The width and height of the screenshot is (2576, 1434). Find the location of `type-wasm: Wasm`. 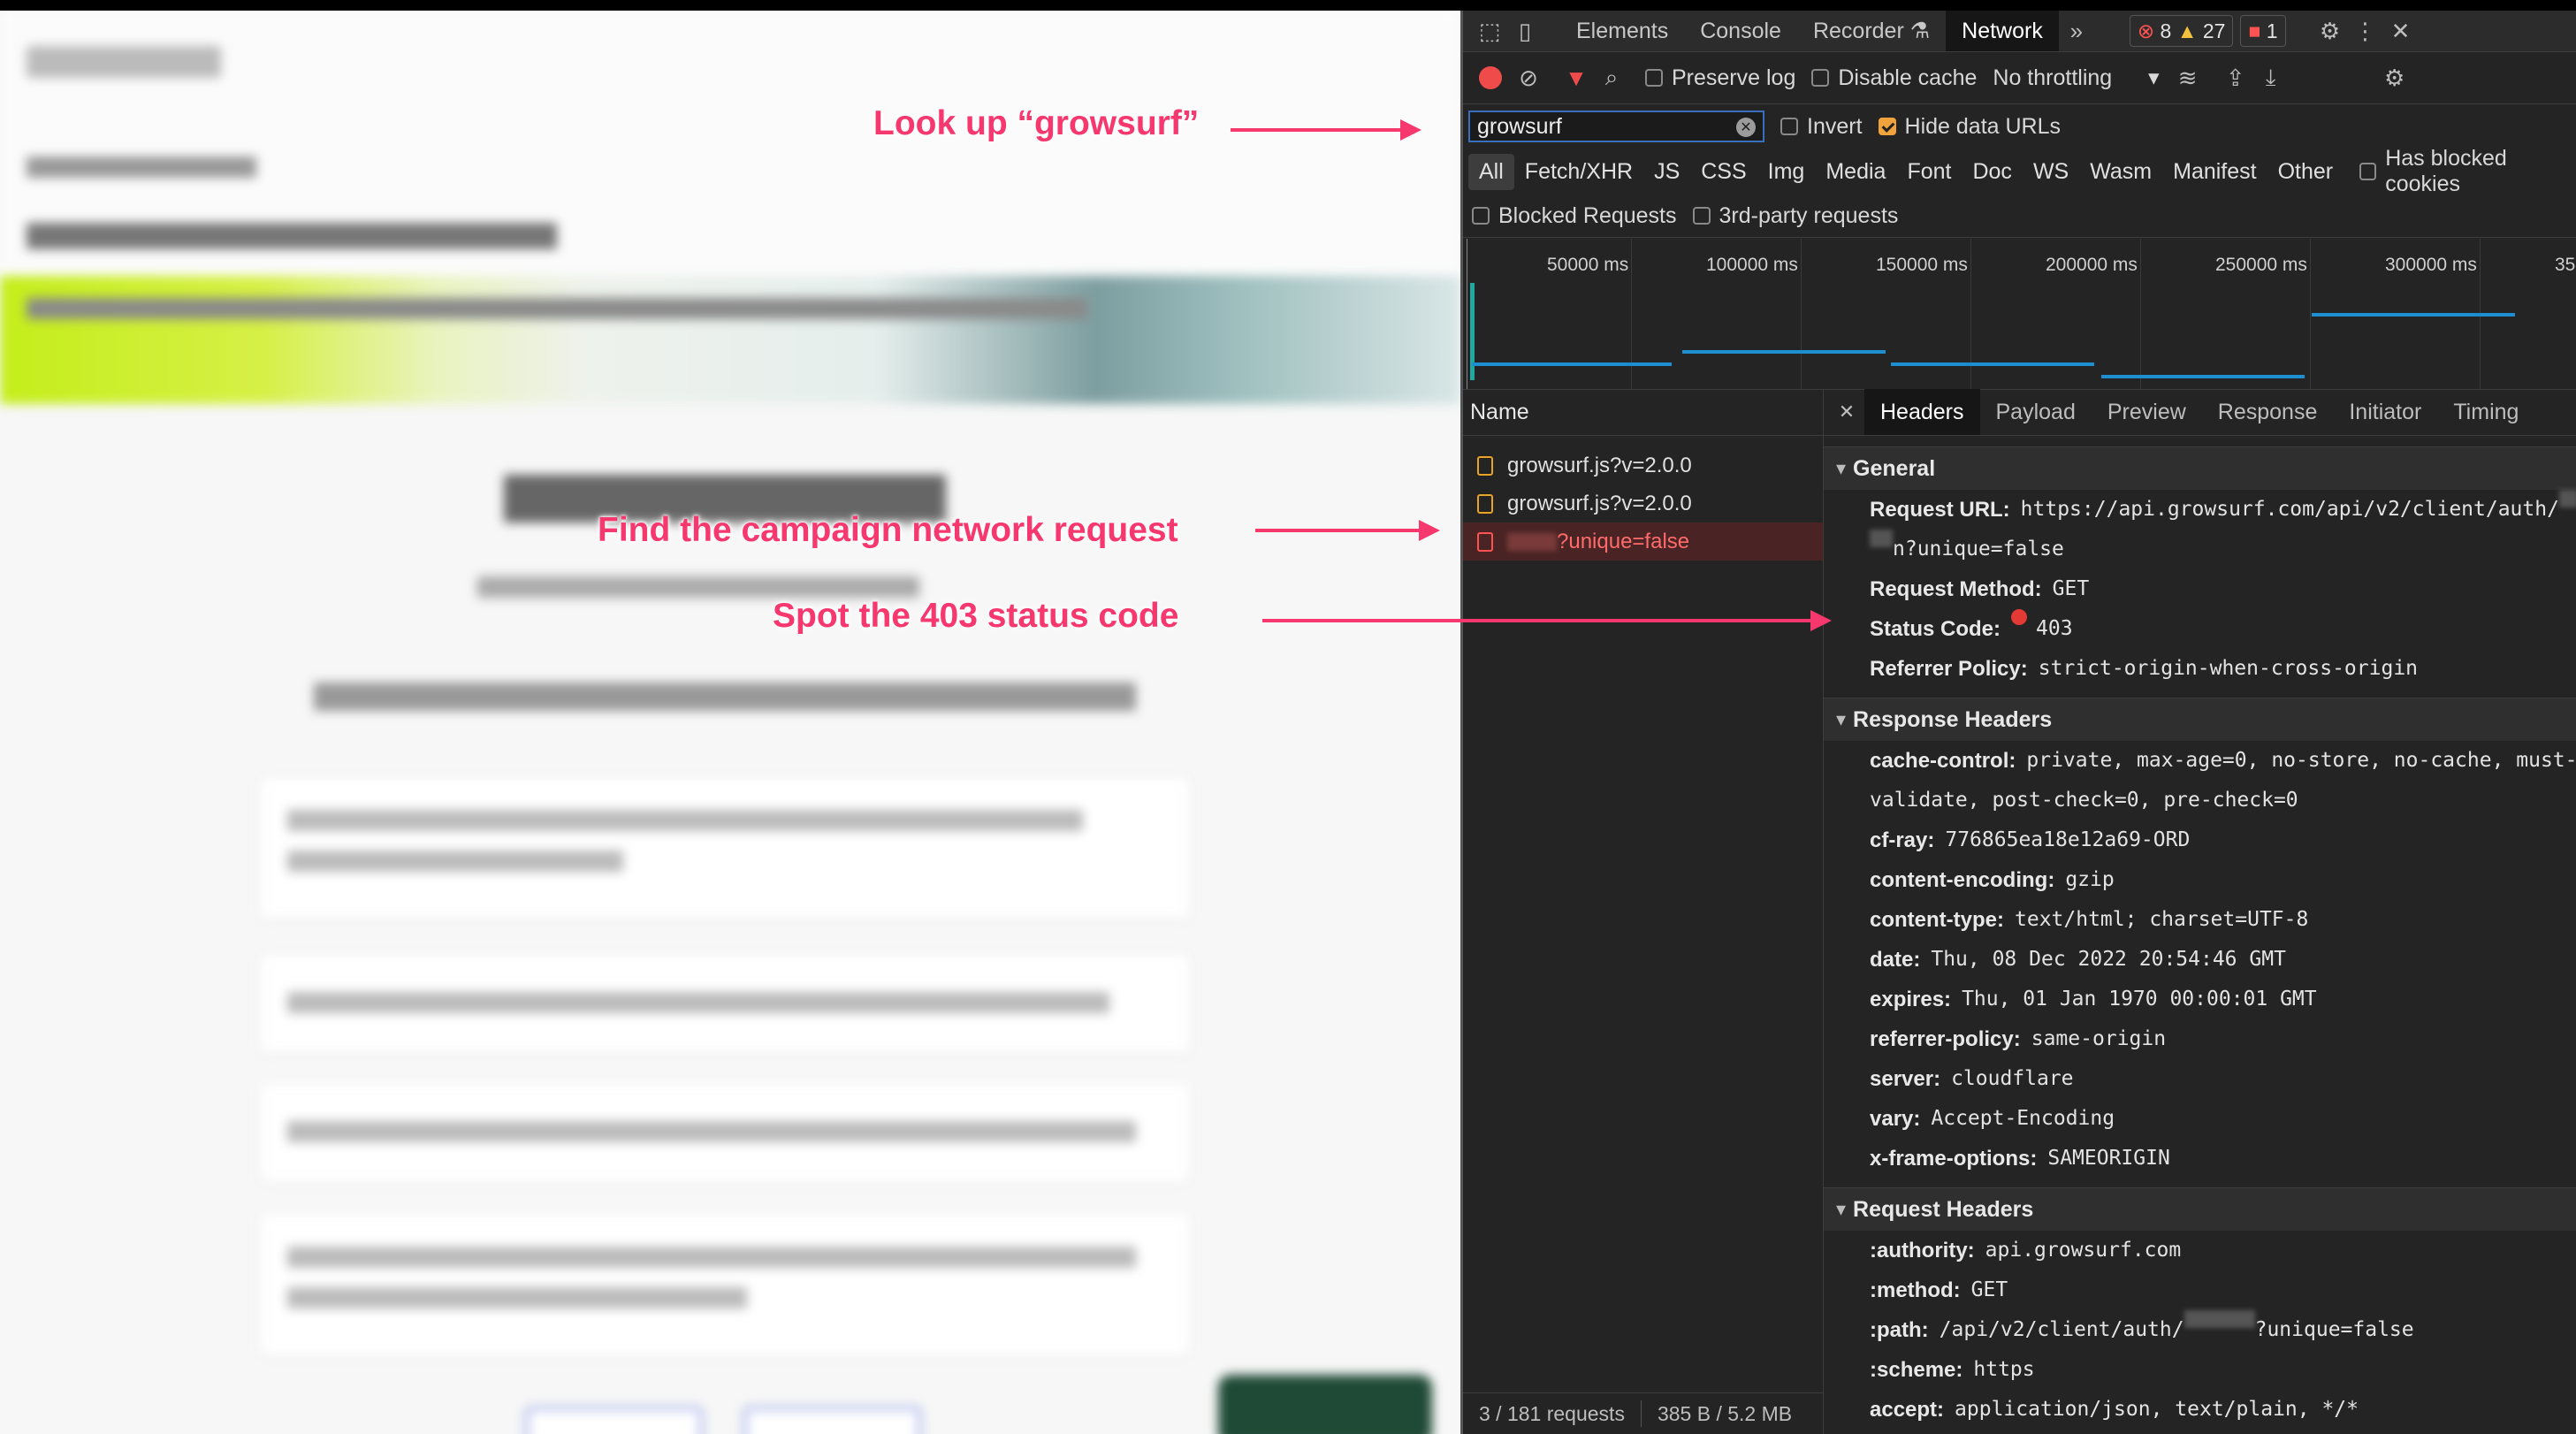

type-wasm: Wasm is located at coordinates (2120, 172).